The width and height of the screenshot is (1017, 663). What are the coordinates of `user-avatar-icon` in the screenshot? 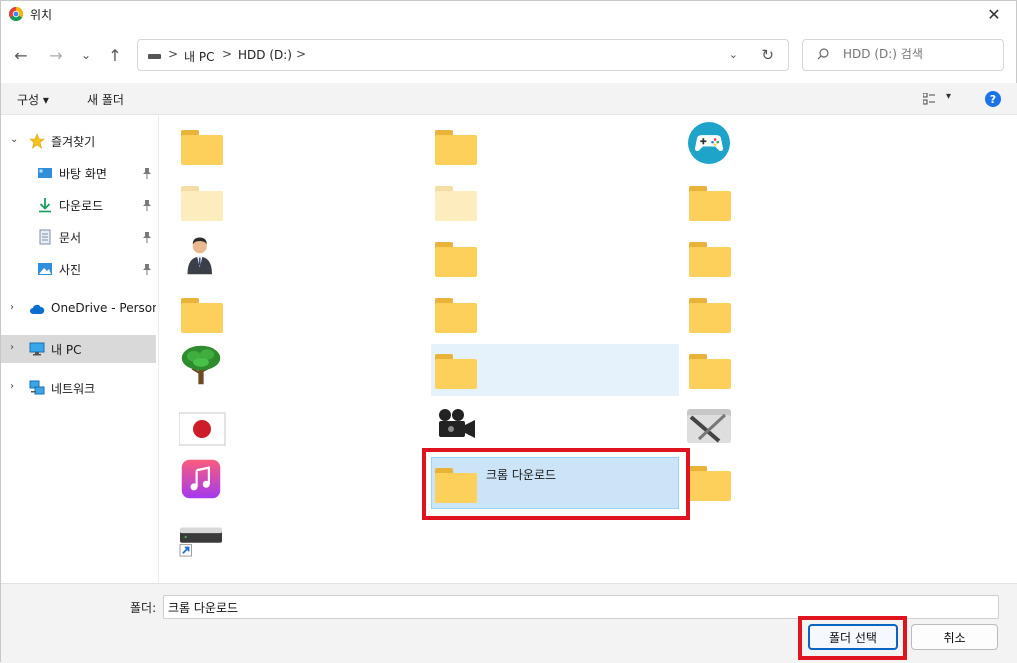 It's located at (199, 256).